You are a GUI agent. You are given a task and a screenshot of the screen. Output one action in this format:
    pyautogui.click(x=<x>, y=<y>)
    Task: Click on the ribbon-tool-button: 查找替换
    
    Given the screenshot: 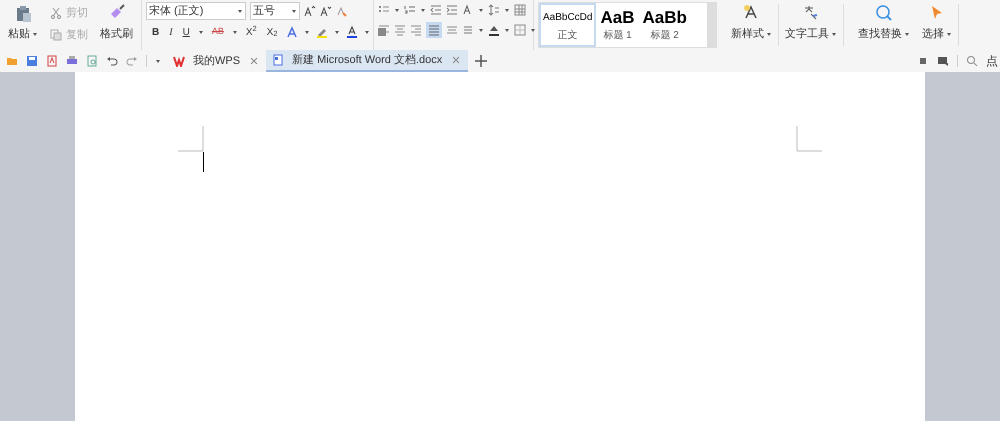 What is the action you would take?
    pyautogui.click(x=884, y=25)
    